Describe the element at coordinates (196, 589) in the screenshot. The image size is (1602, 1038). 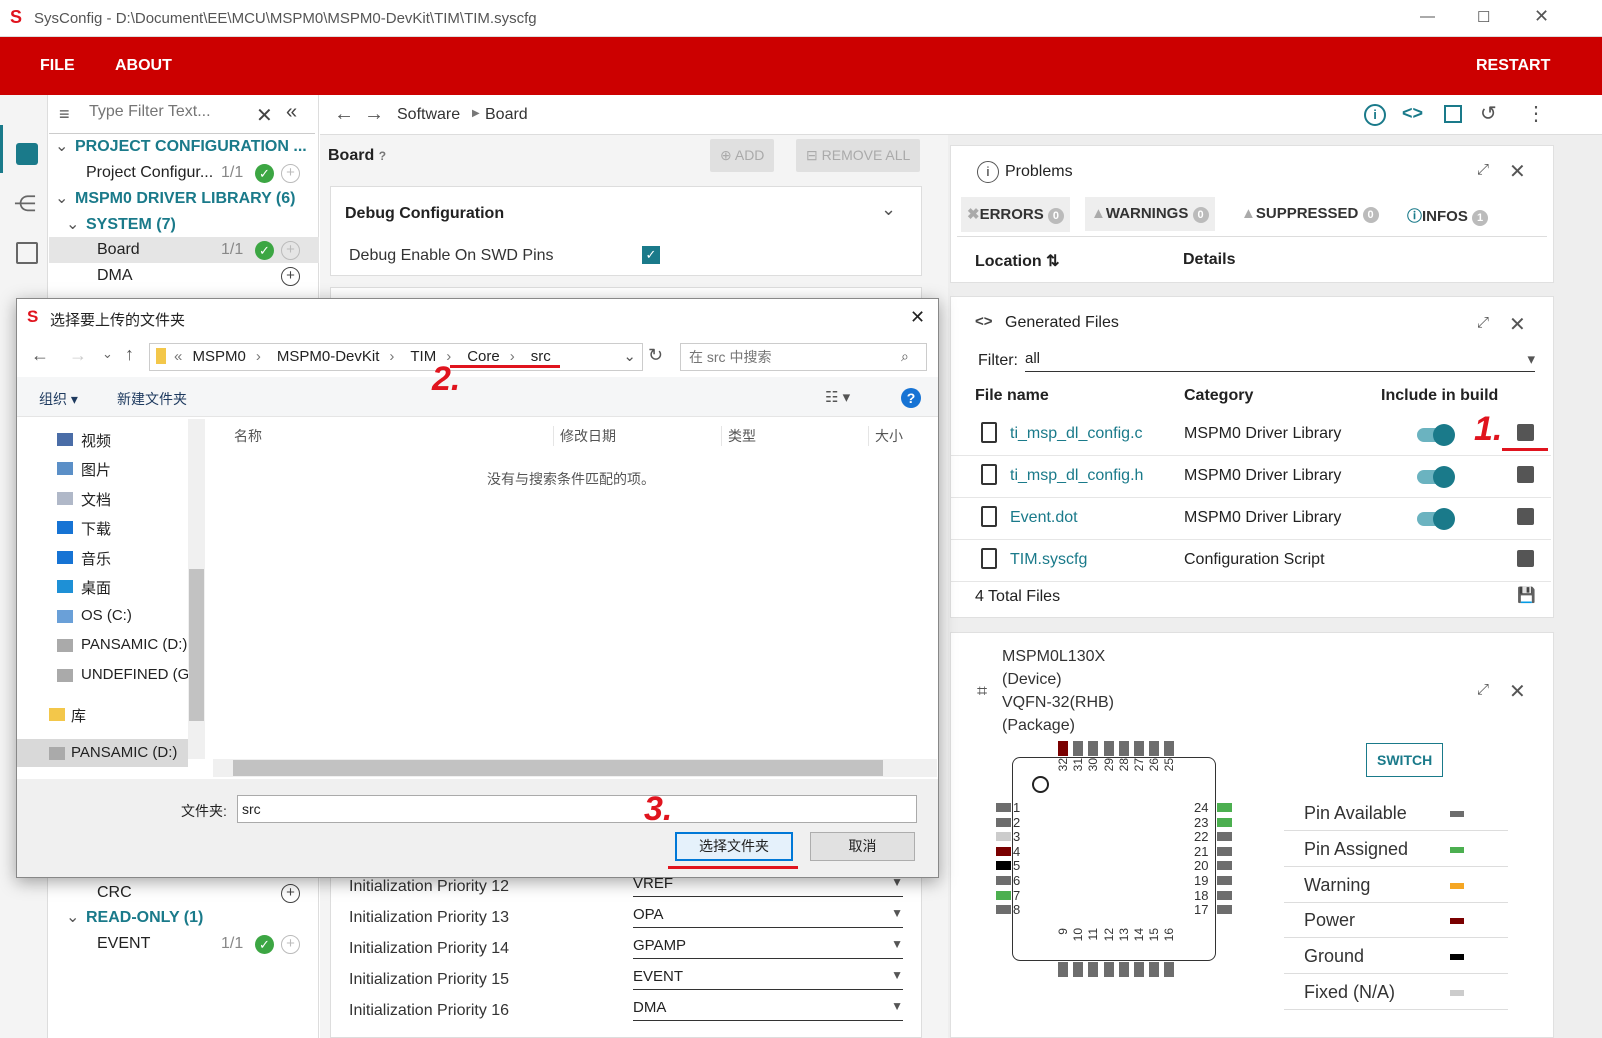
I see `nav-scrollbar` at that location.